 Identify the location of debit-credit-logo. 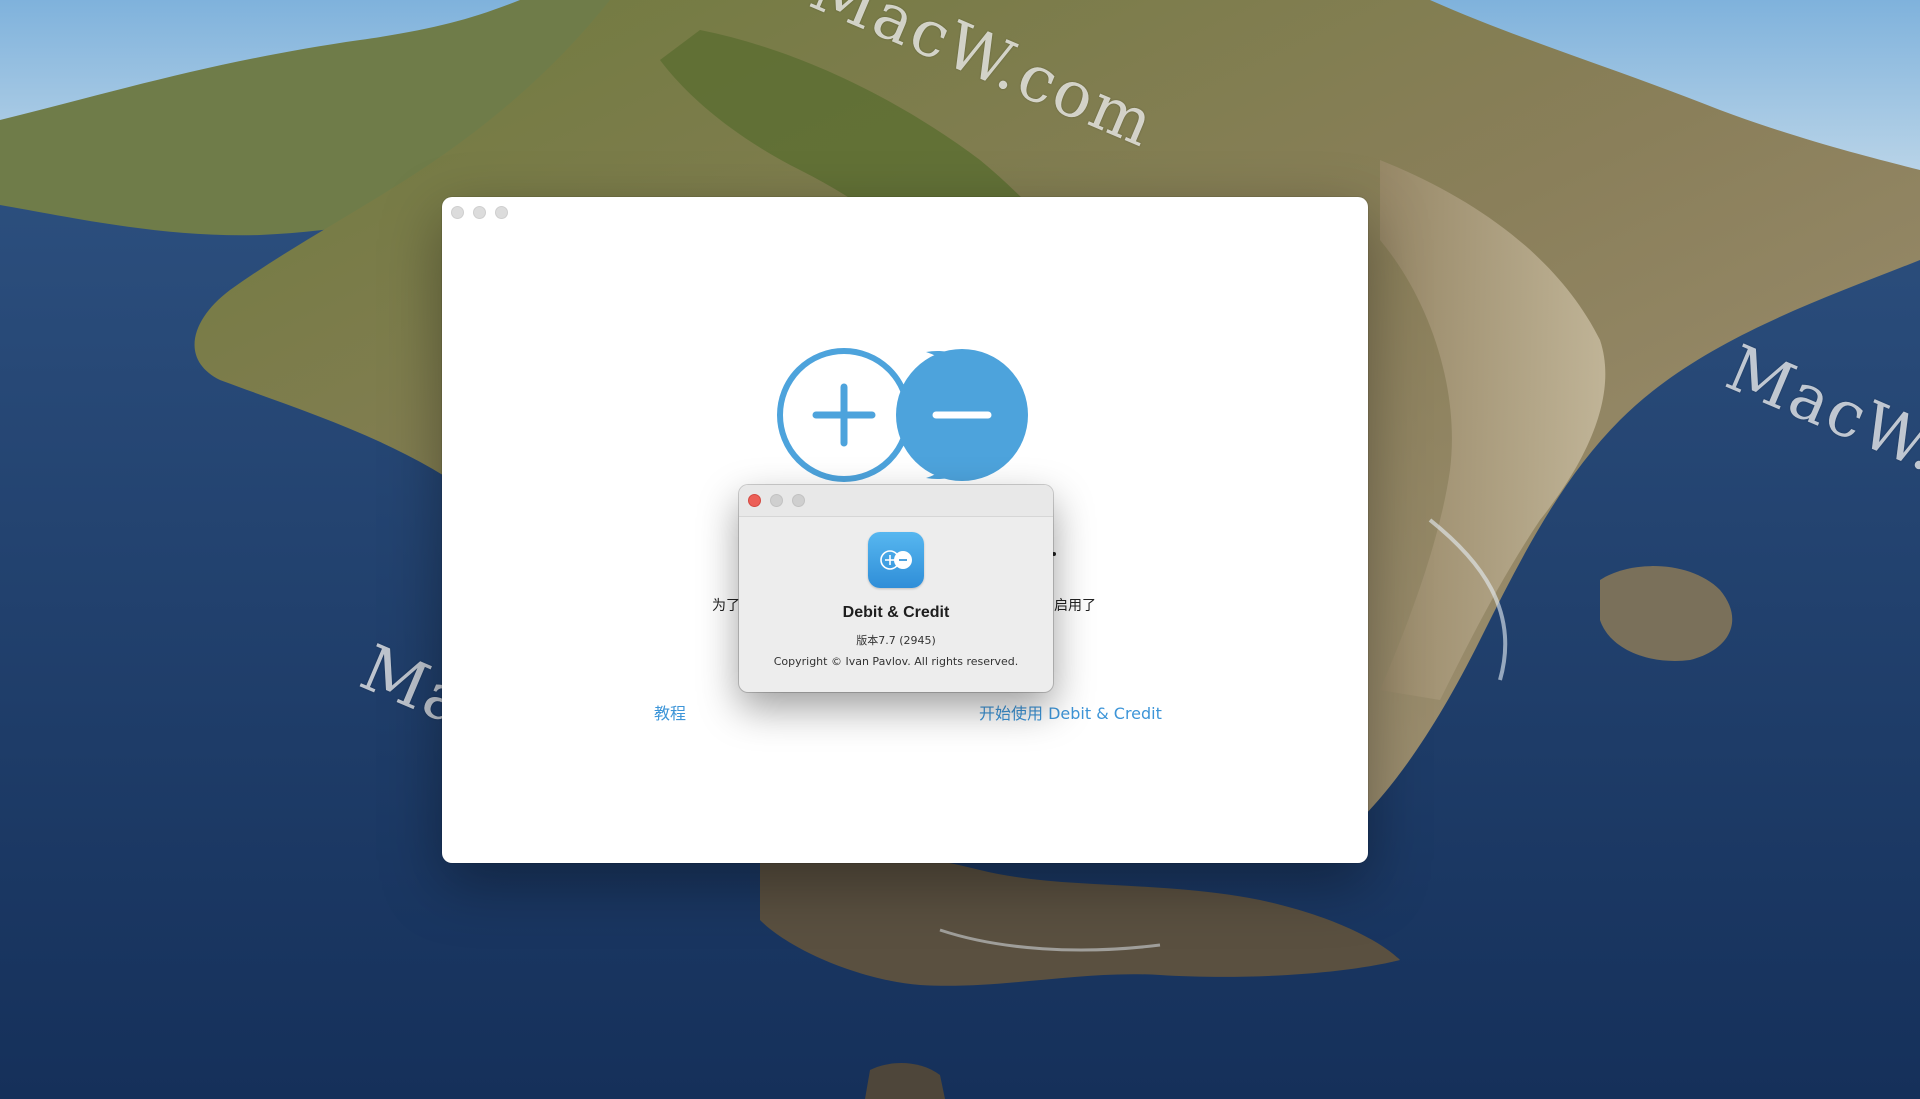
(902, 415).